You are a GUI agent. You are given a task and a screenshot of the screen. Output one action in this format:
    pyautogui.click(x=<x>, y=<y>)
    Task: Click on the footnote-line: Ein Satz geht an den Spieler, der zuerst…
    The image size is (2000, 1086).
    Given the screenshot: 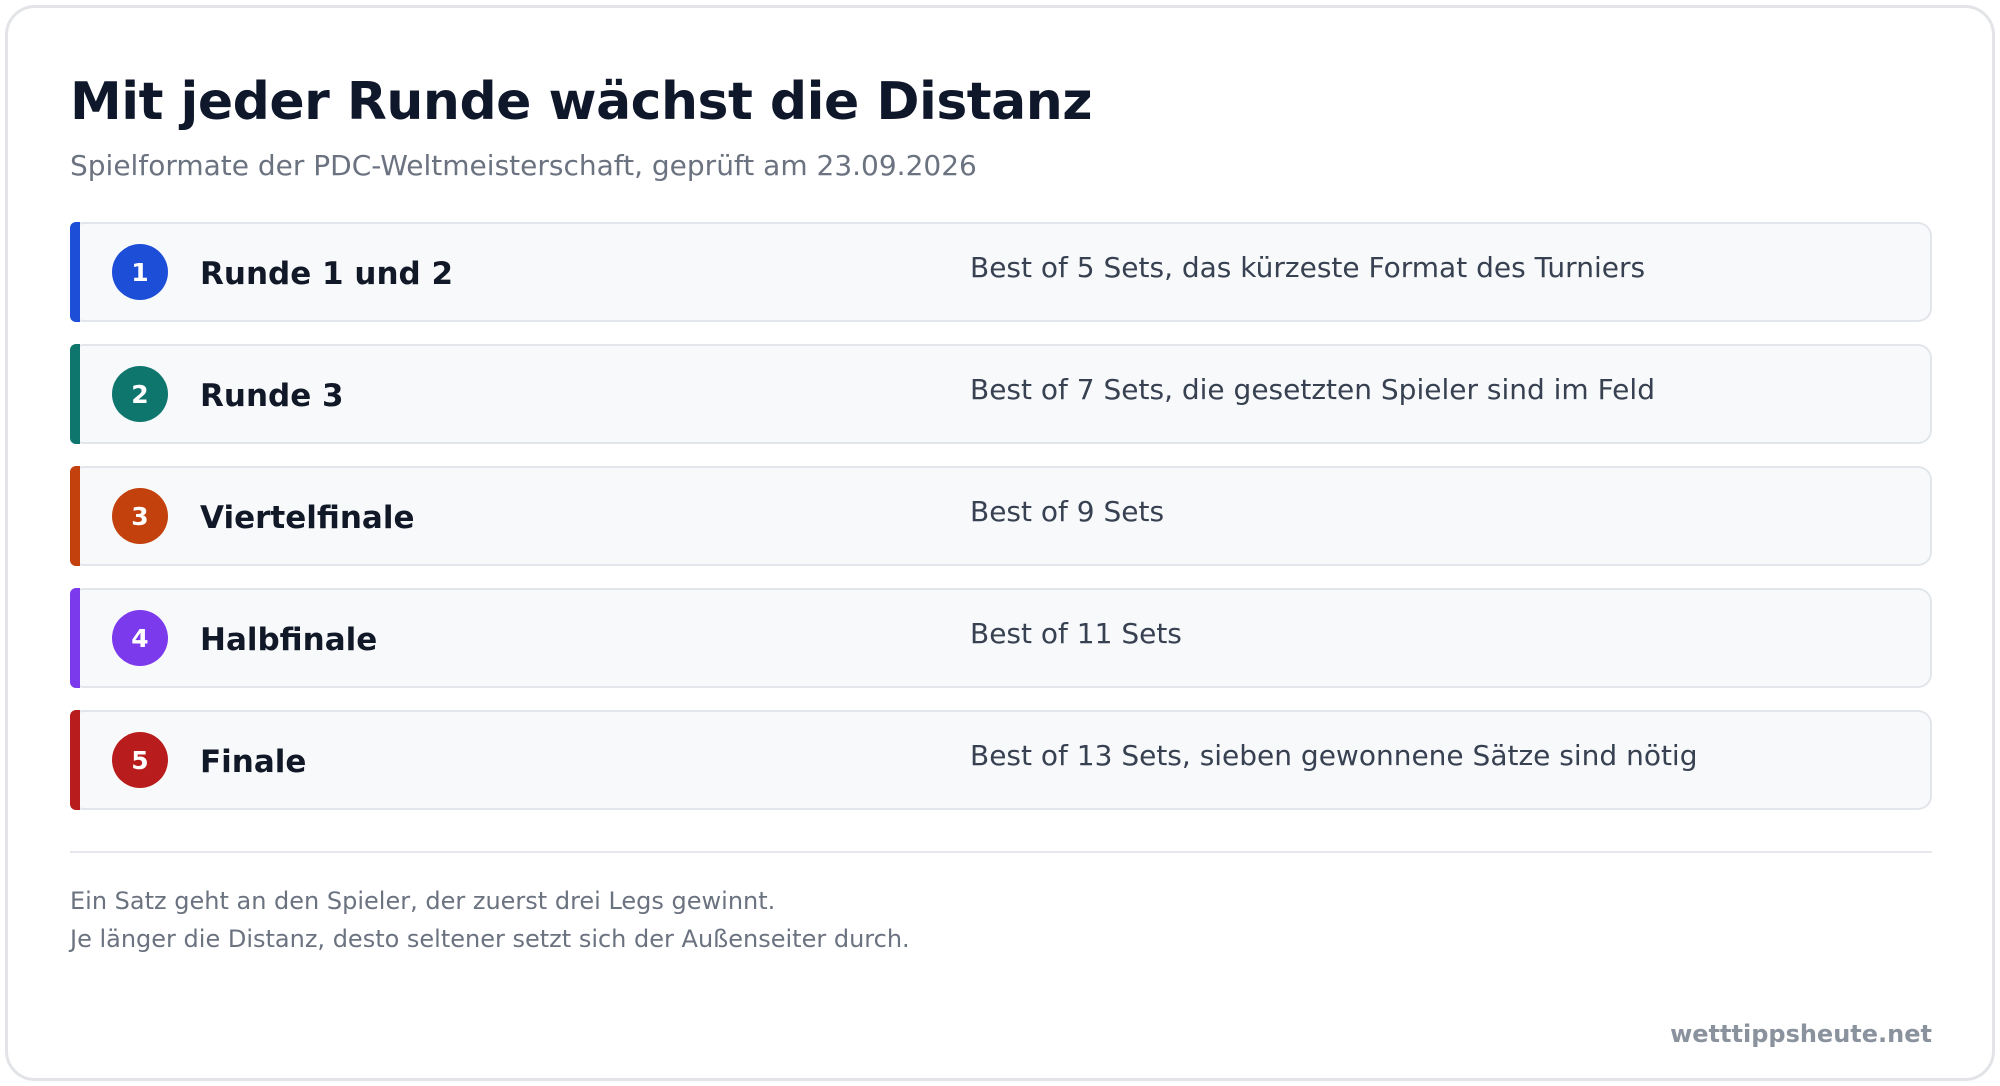 What is the action you would take?
    pyautogui.click(x=423, y=901)
    